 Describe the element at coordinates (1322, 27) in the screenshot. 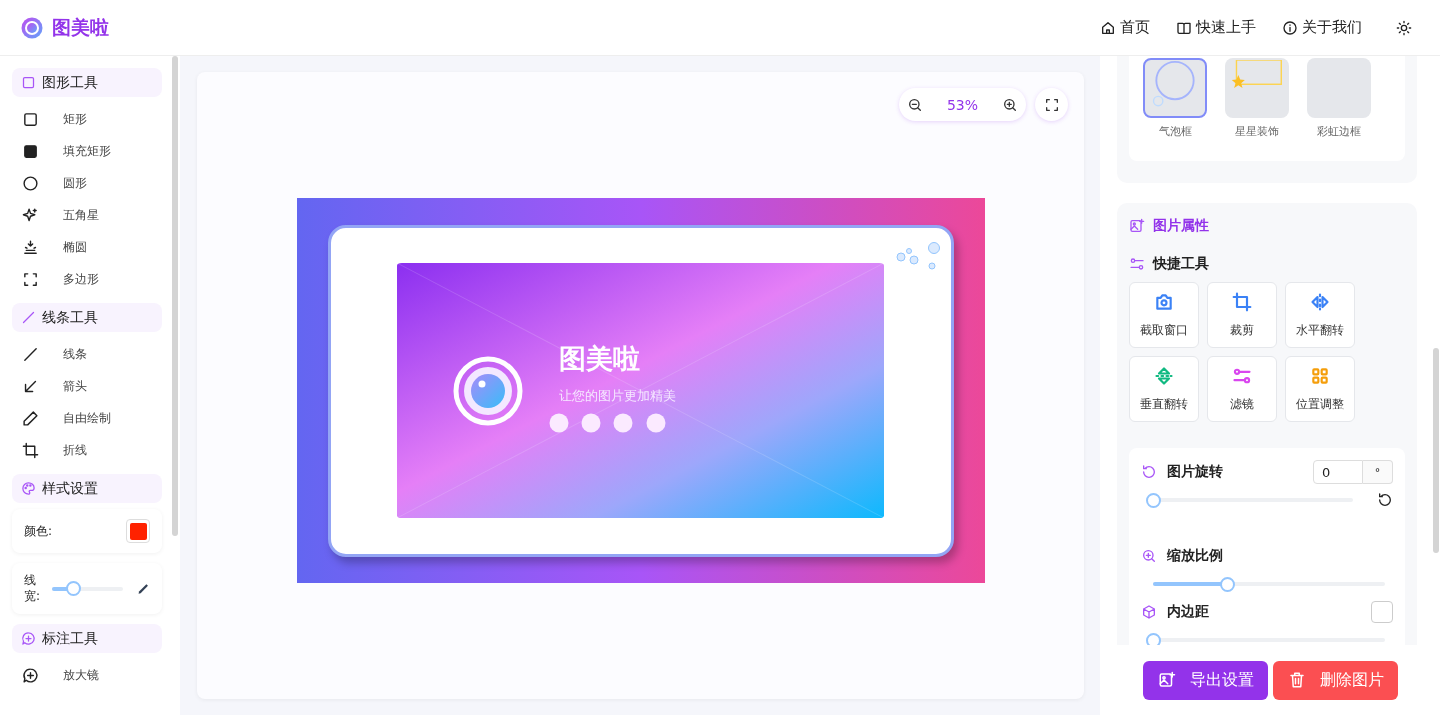

I see `nav-link: 关于我们` at that location.